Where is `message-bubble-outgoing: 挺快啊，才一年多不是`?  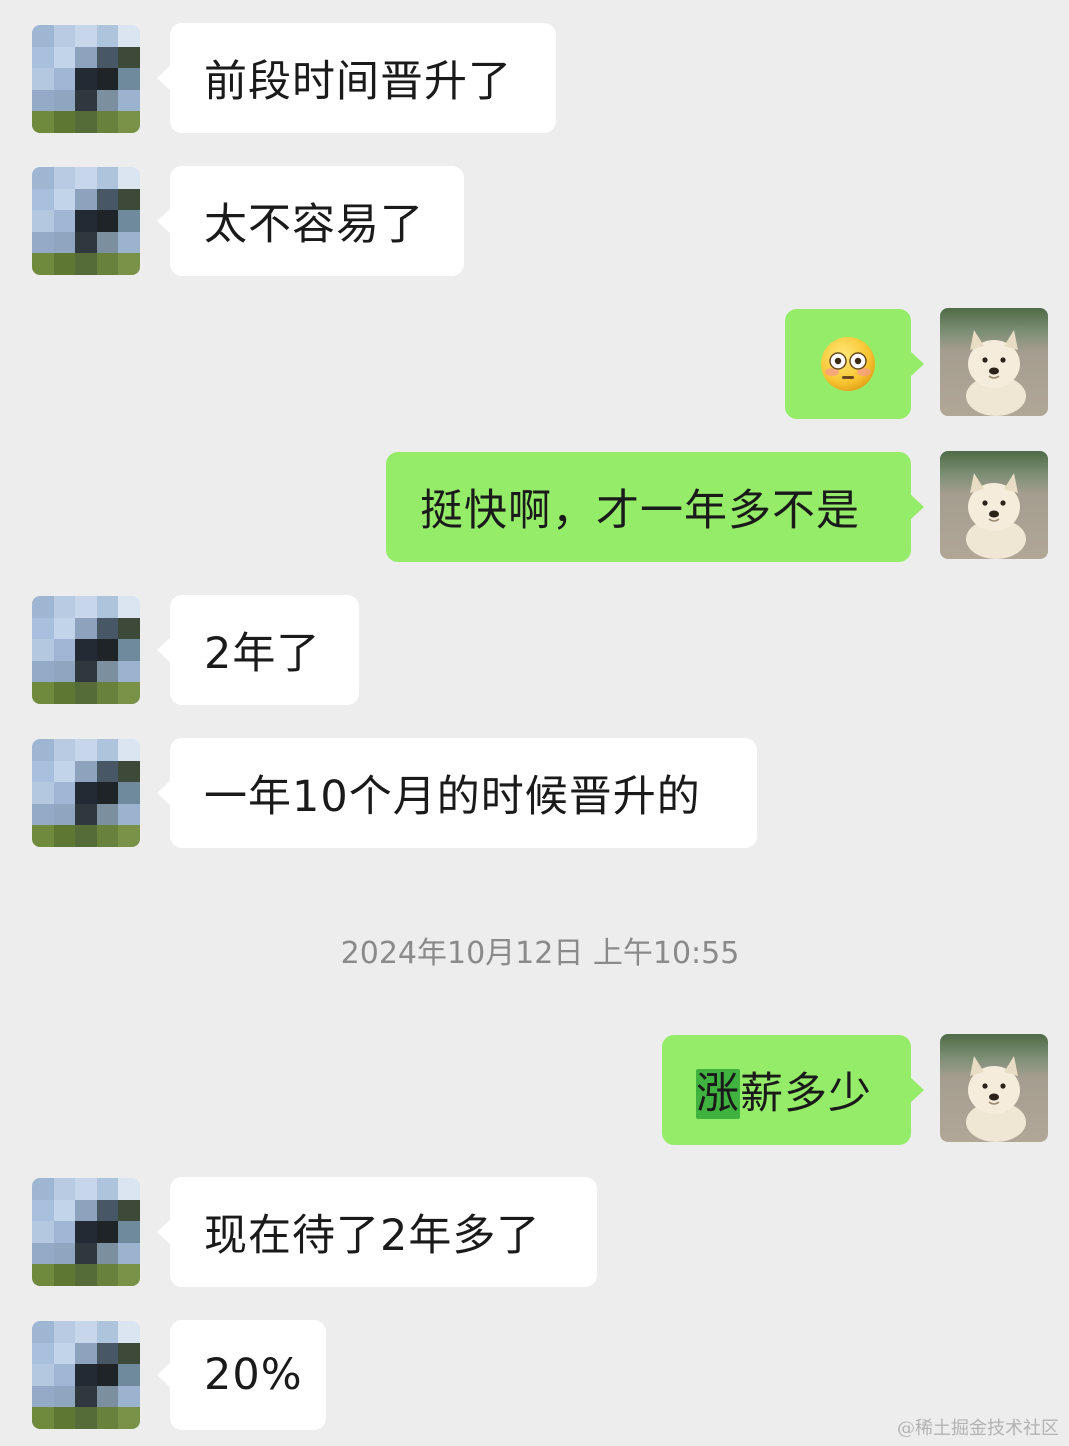
message-bubble-outgoing: 挺快啊，才一年多不是 is located at coordinates (655, 507).